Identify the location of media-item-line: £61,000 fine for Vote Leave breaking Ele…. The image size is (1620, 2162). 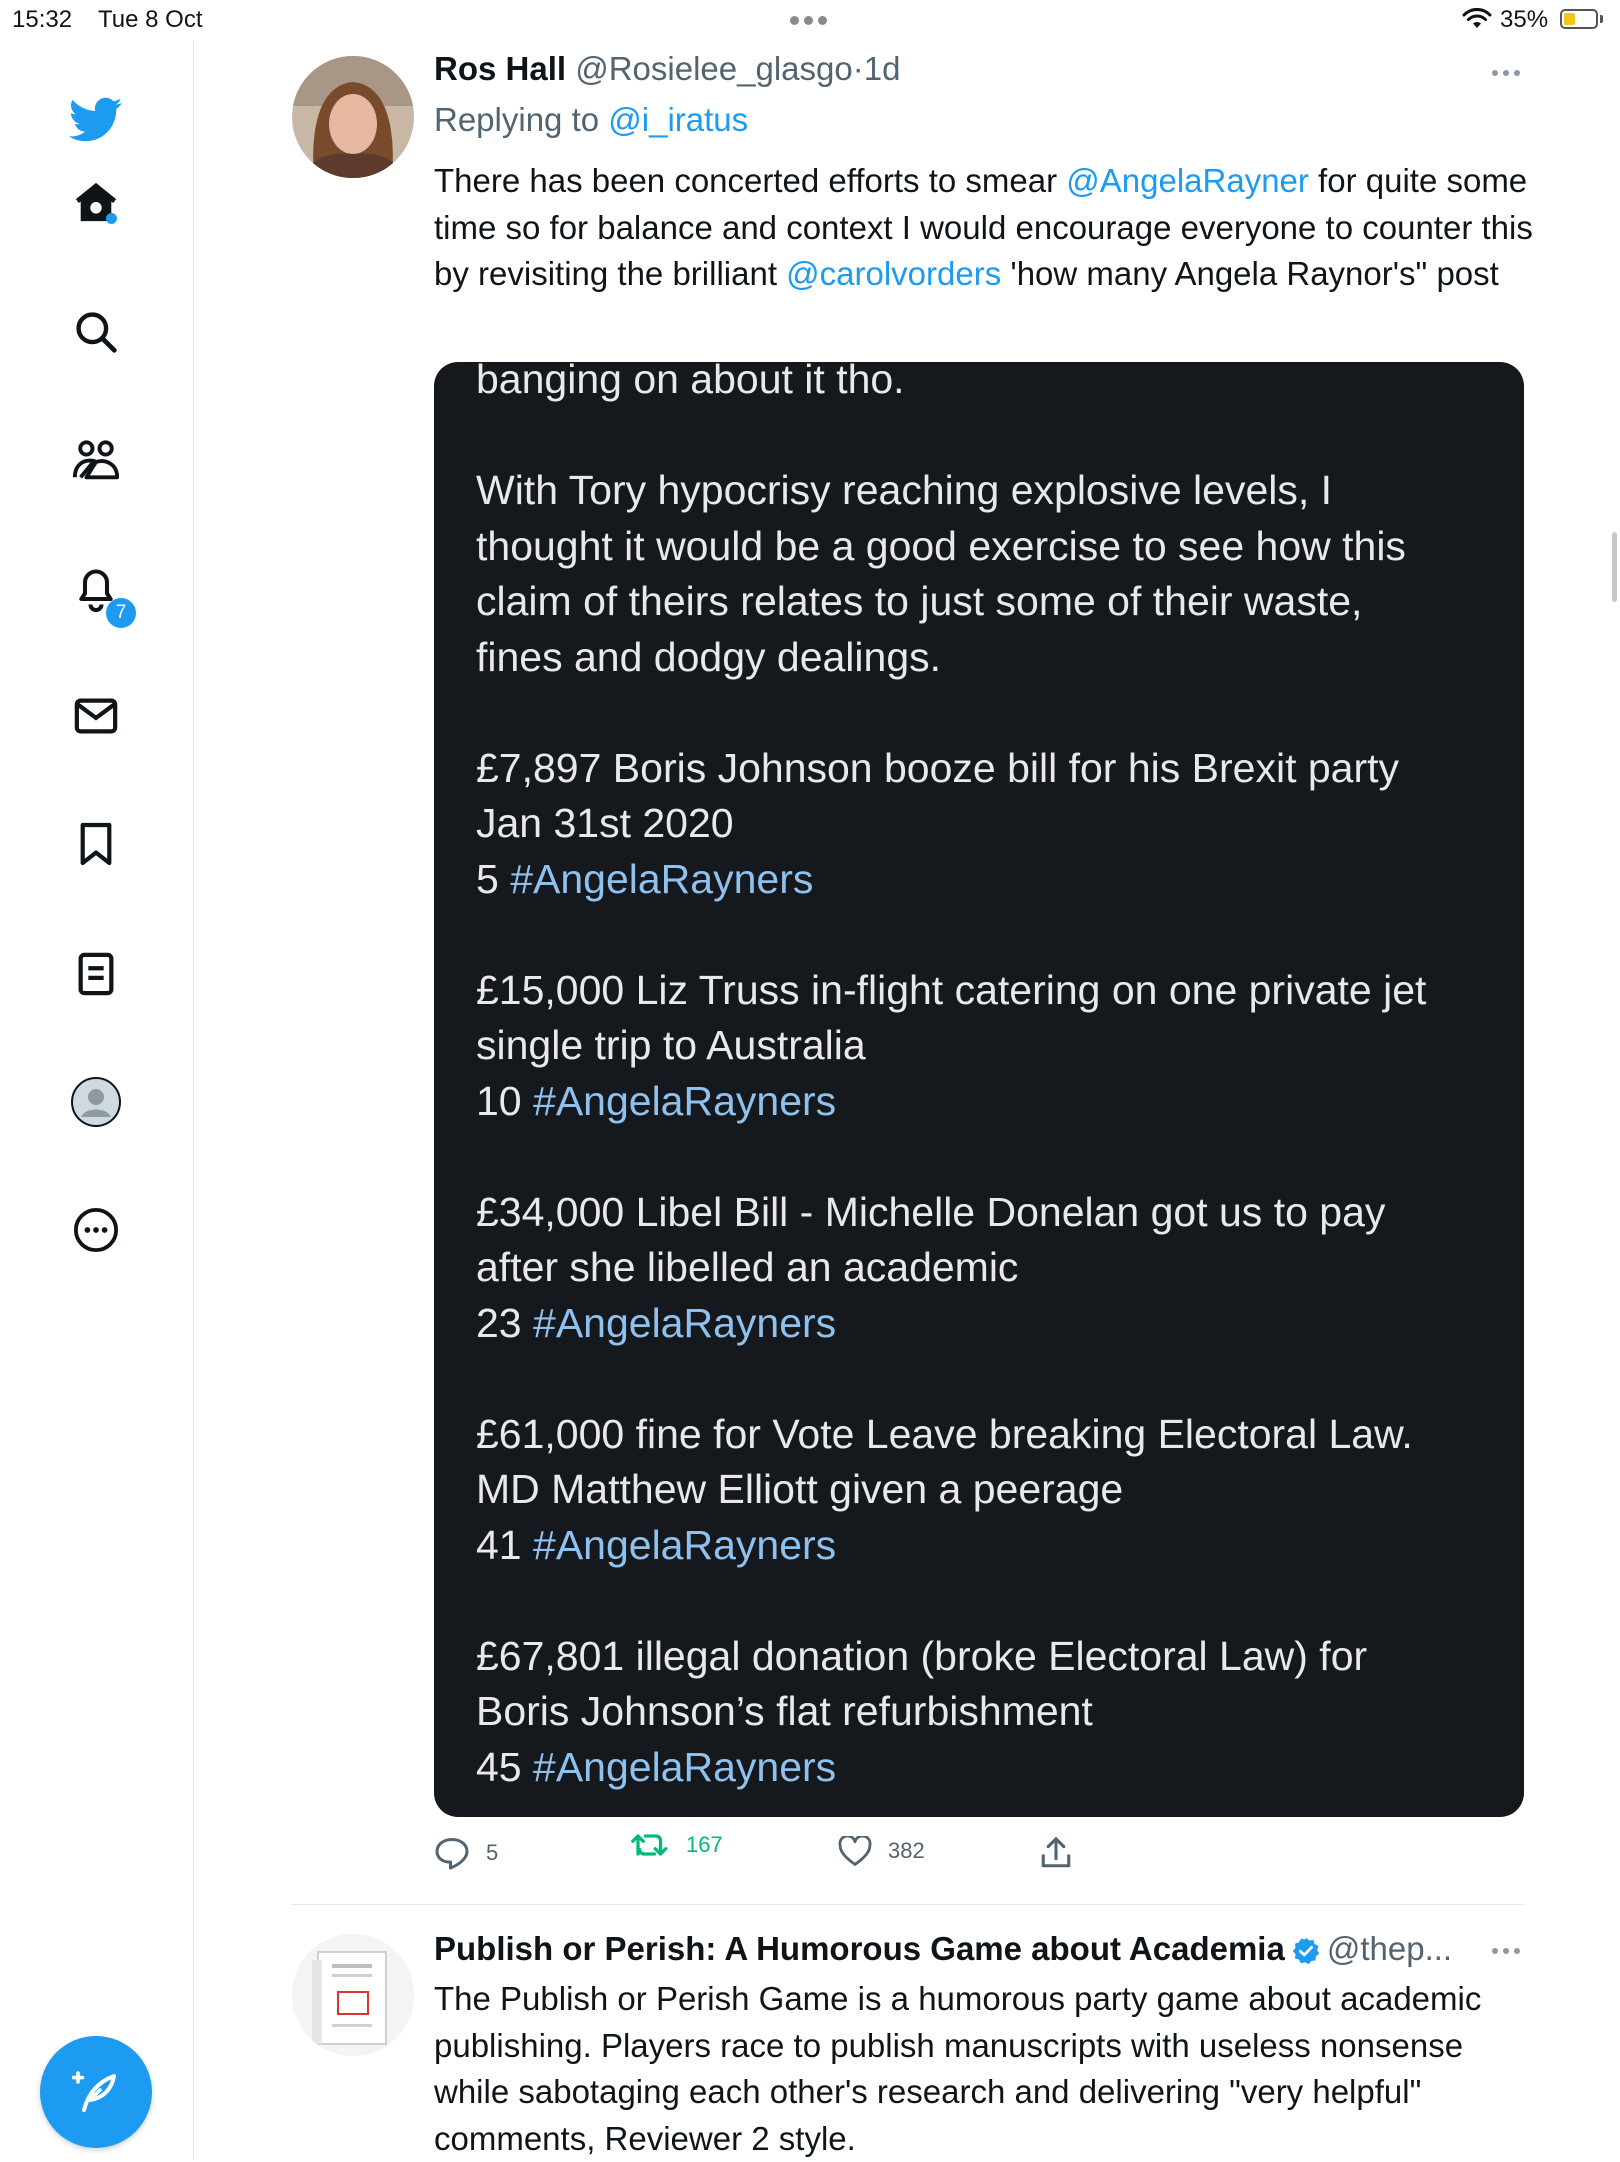
(944, 1433).